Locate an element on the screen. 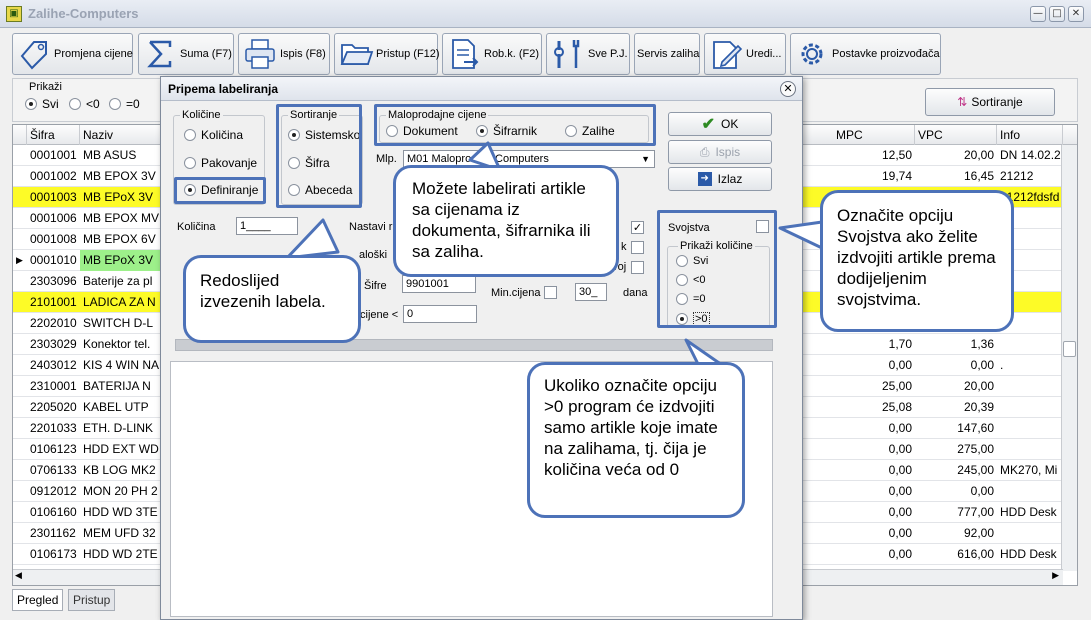 Image resolution: width=1091 pixels, height=620 pixels. callout-redoslijed: Redoslijed izvezenih labela. is located at coordinates (272, 299).